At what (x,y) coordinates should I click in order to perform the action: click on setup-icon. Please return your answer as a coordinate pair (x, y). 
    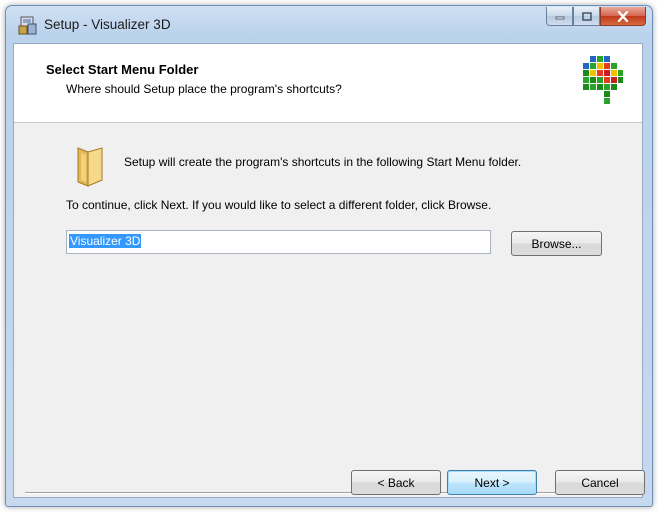
    Looking at the image, I should click on (27, 25).